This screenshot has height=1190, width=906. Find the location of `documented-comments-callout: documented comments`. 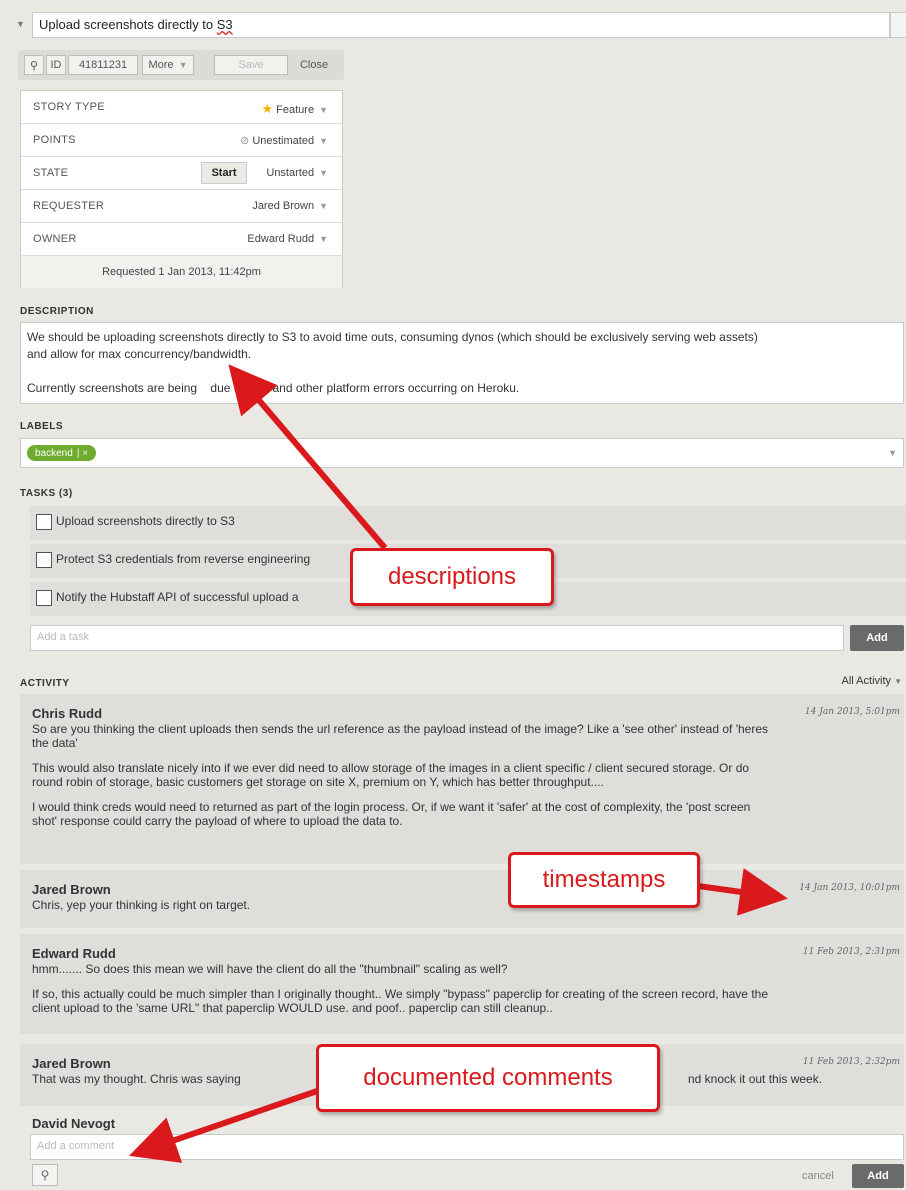

documented-comments-callout: documented comments is located at coordinates (488, 1078).